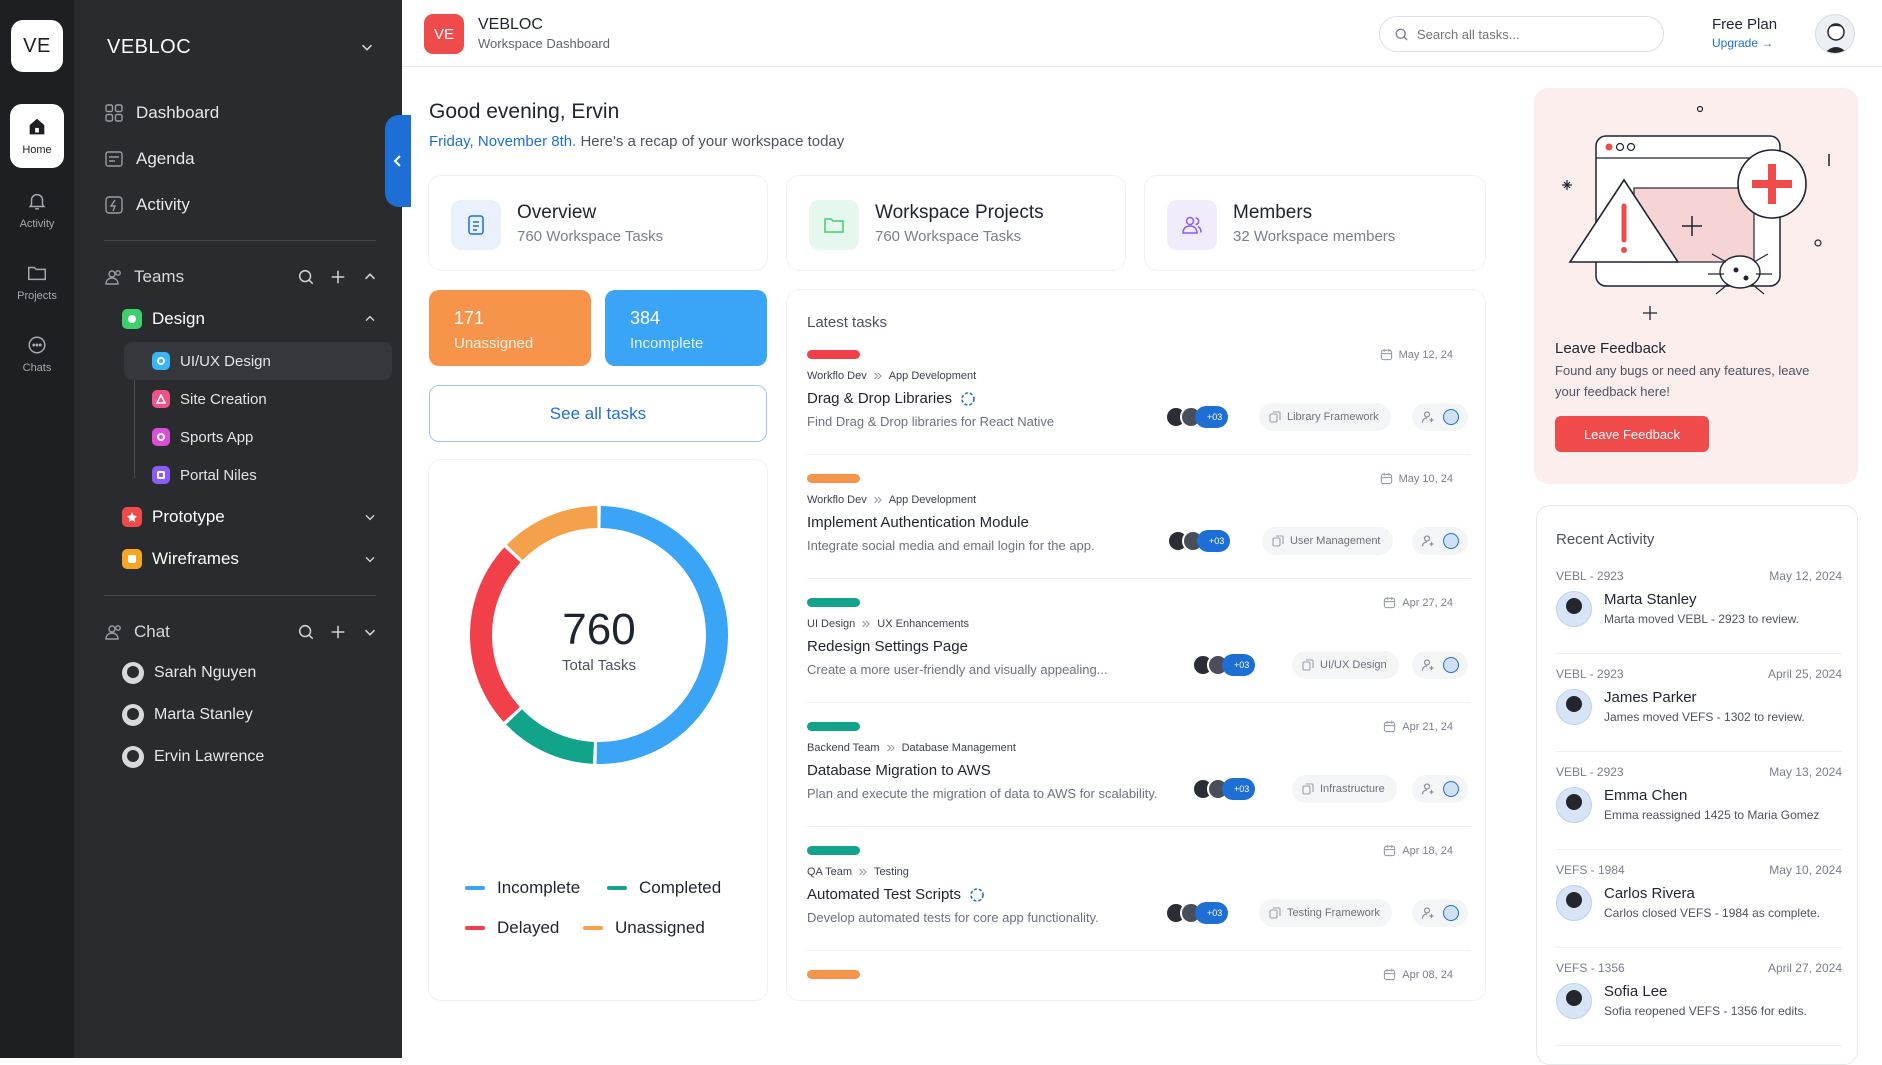 The height and width of the screenshot is (1065, 1882). I want to click on task-date-text: Apr 27, 24, so click(1427, 602).